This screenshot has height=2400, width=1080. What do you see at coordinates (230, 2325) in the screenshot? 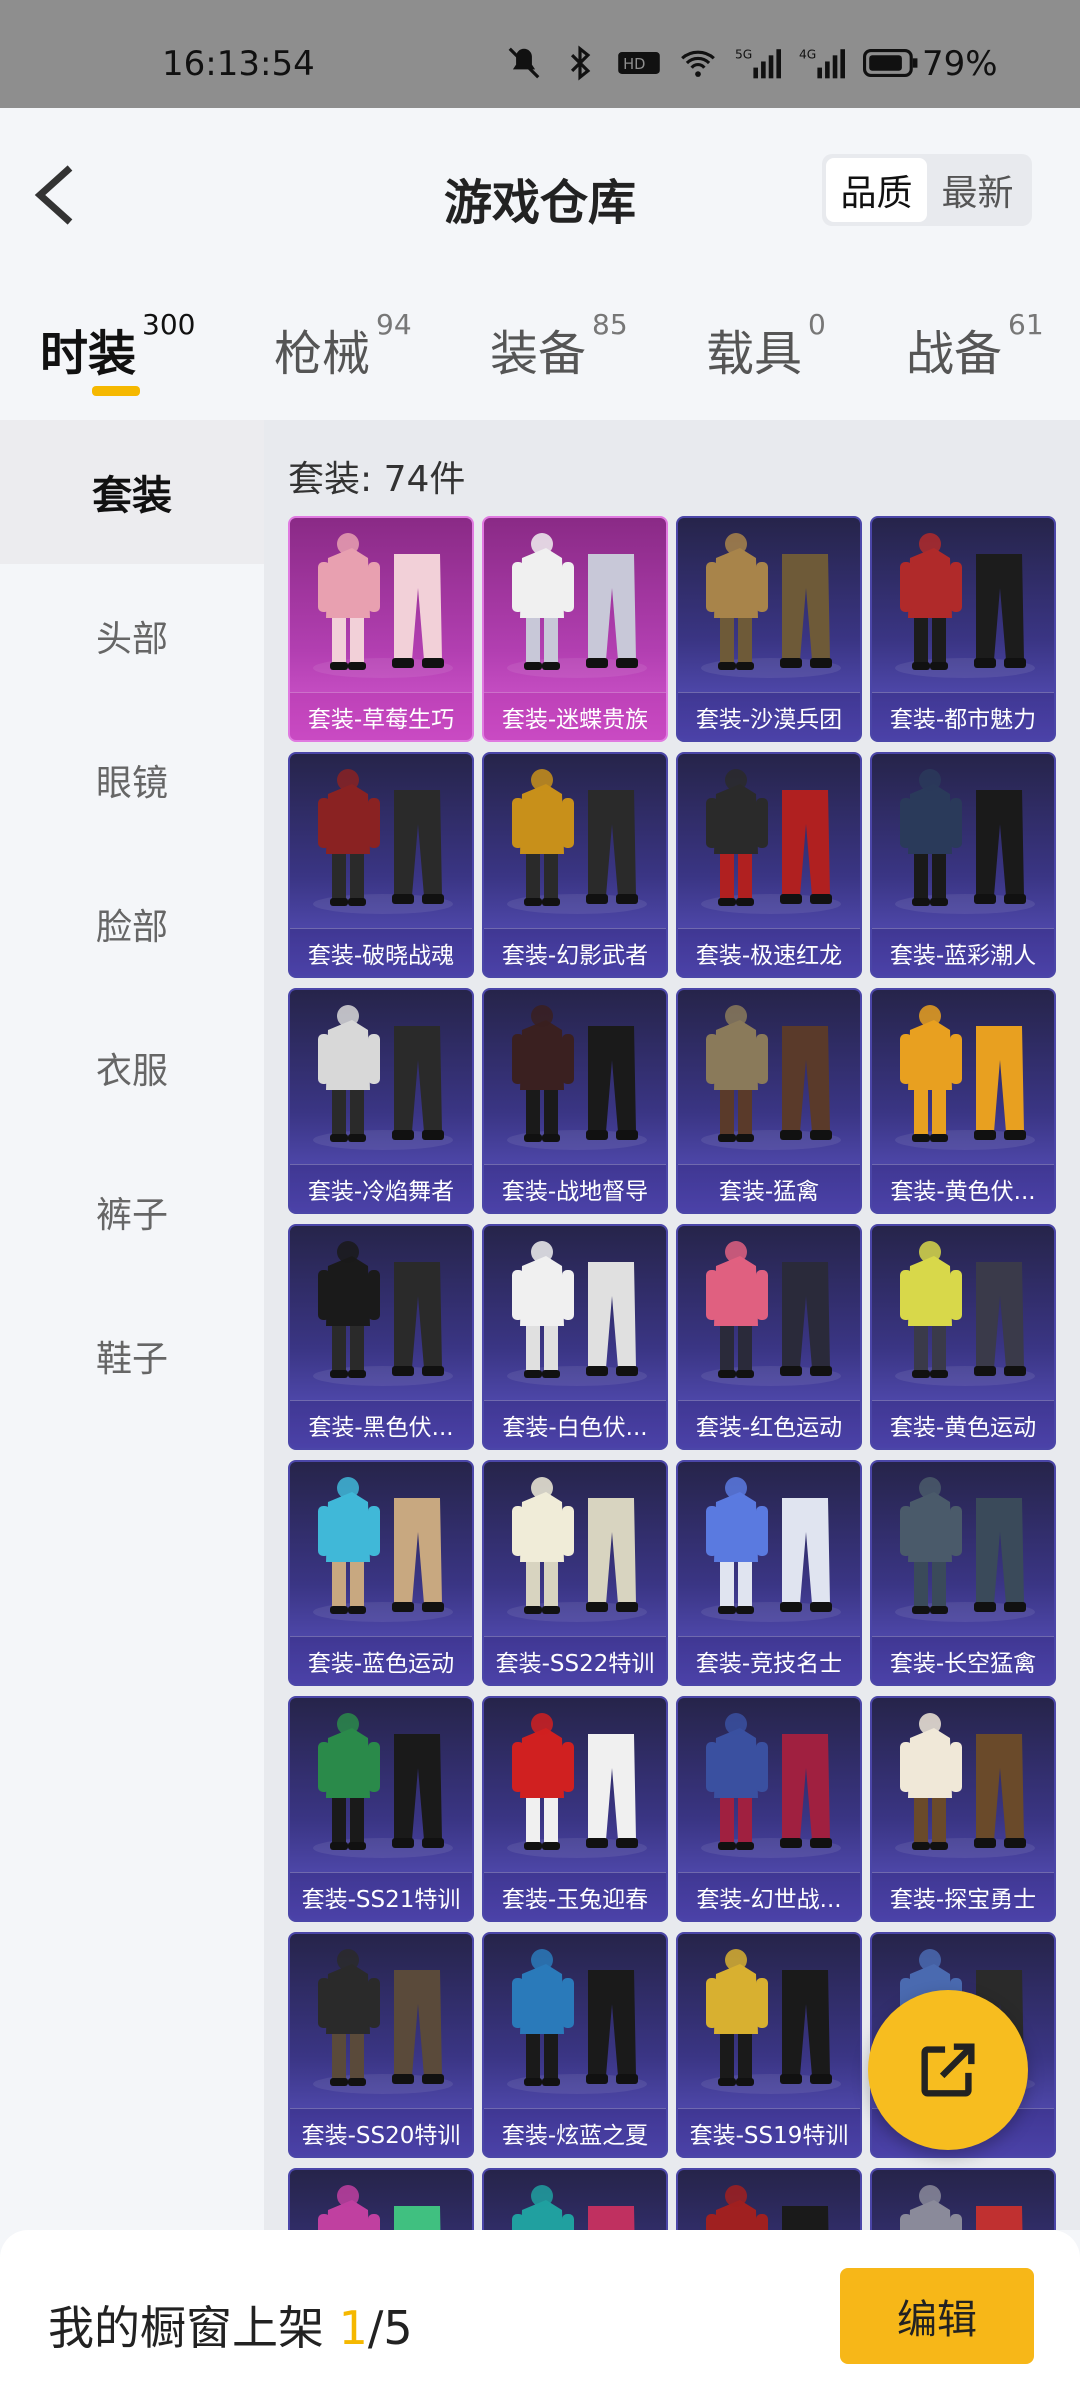
I see `shelf-status: 我的橱窗上架 1/5` at bounding box center [230, 2325].